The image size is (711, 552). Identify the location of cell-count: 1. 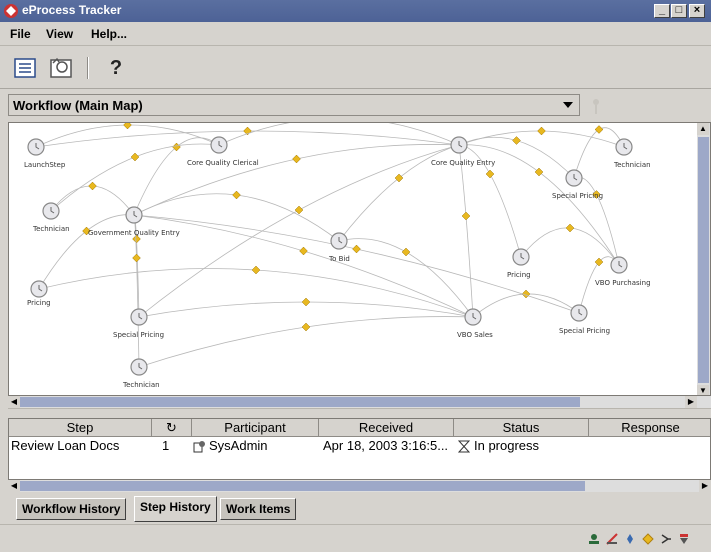
(166, 445).